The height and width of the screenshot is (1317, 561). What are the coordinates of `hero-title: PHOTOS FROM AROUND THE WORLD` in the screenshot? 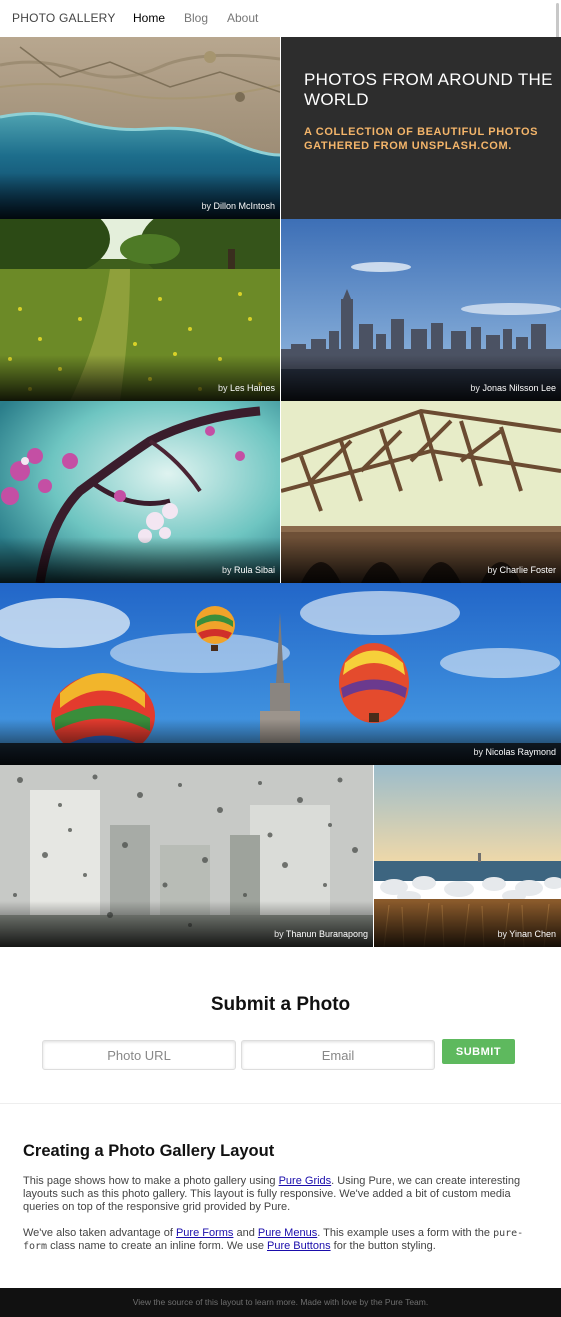 It's located at (428, 89).